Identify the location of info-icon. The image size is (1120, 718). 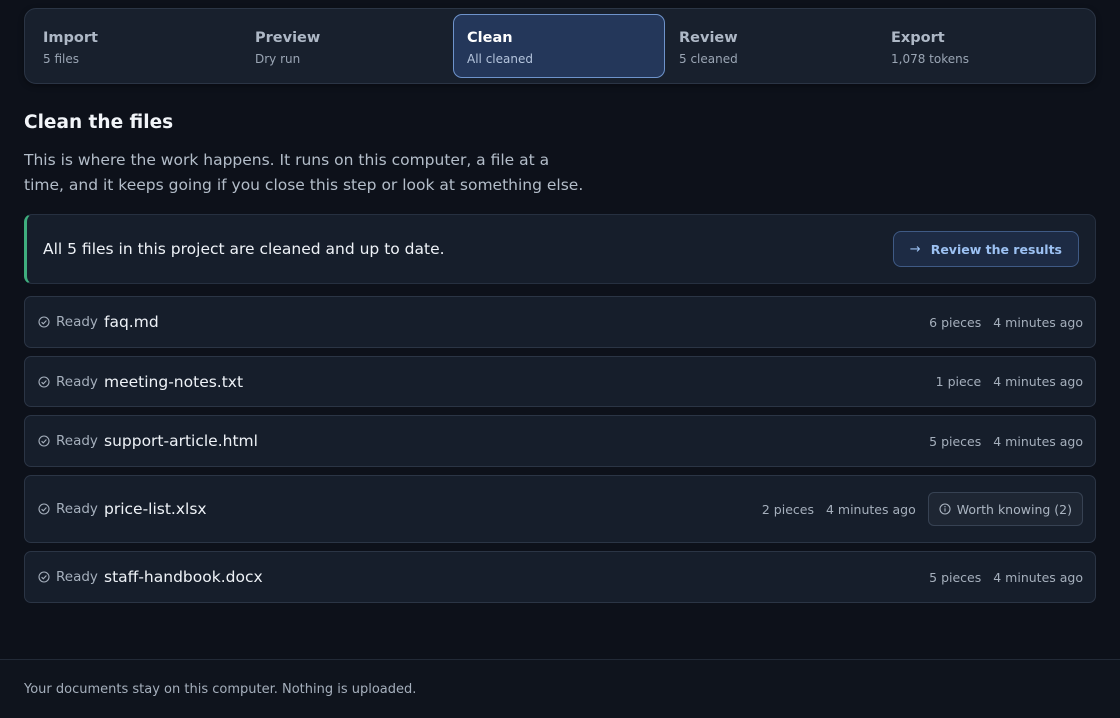
(945, 509).